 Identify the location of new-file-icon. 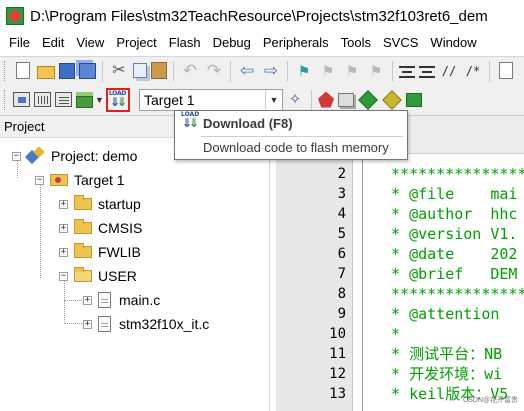
(23, 70).